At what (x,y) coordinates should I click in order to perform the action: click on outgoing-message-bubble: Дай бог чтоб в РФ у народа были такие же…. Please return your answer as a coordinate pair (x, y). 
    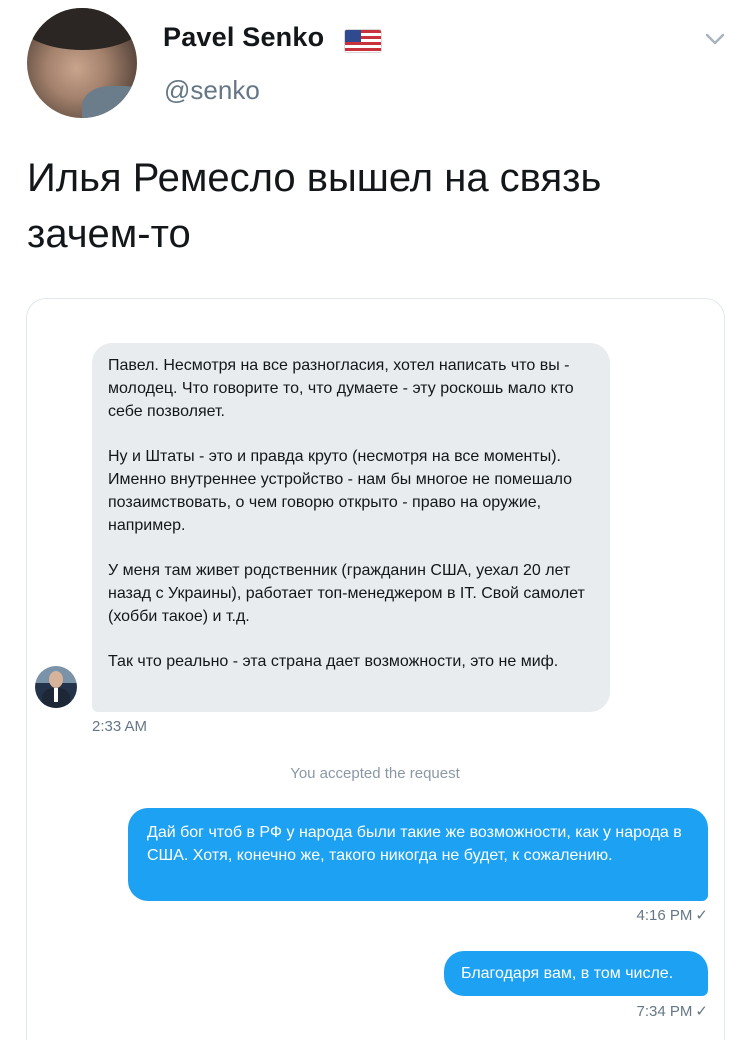
    Looking at the image, I should click on (418, 854).